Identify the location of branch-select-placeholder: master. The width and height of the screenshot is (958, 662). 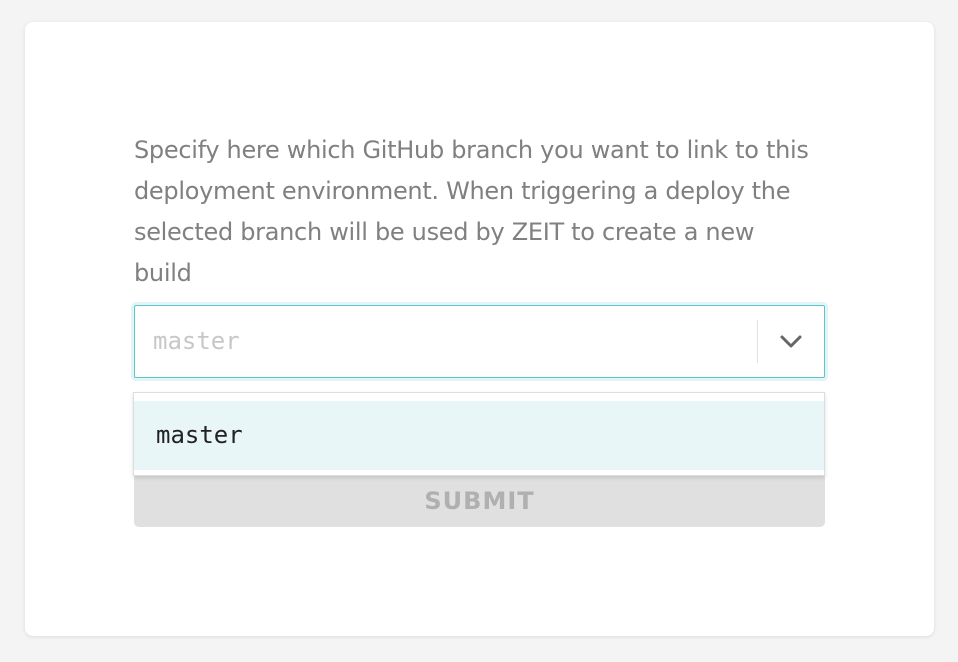
(196, 341).